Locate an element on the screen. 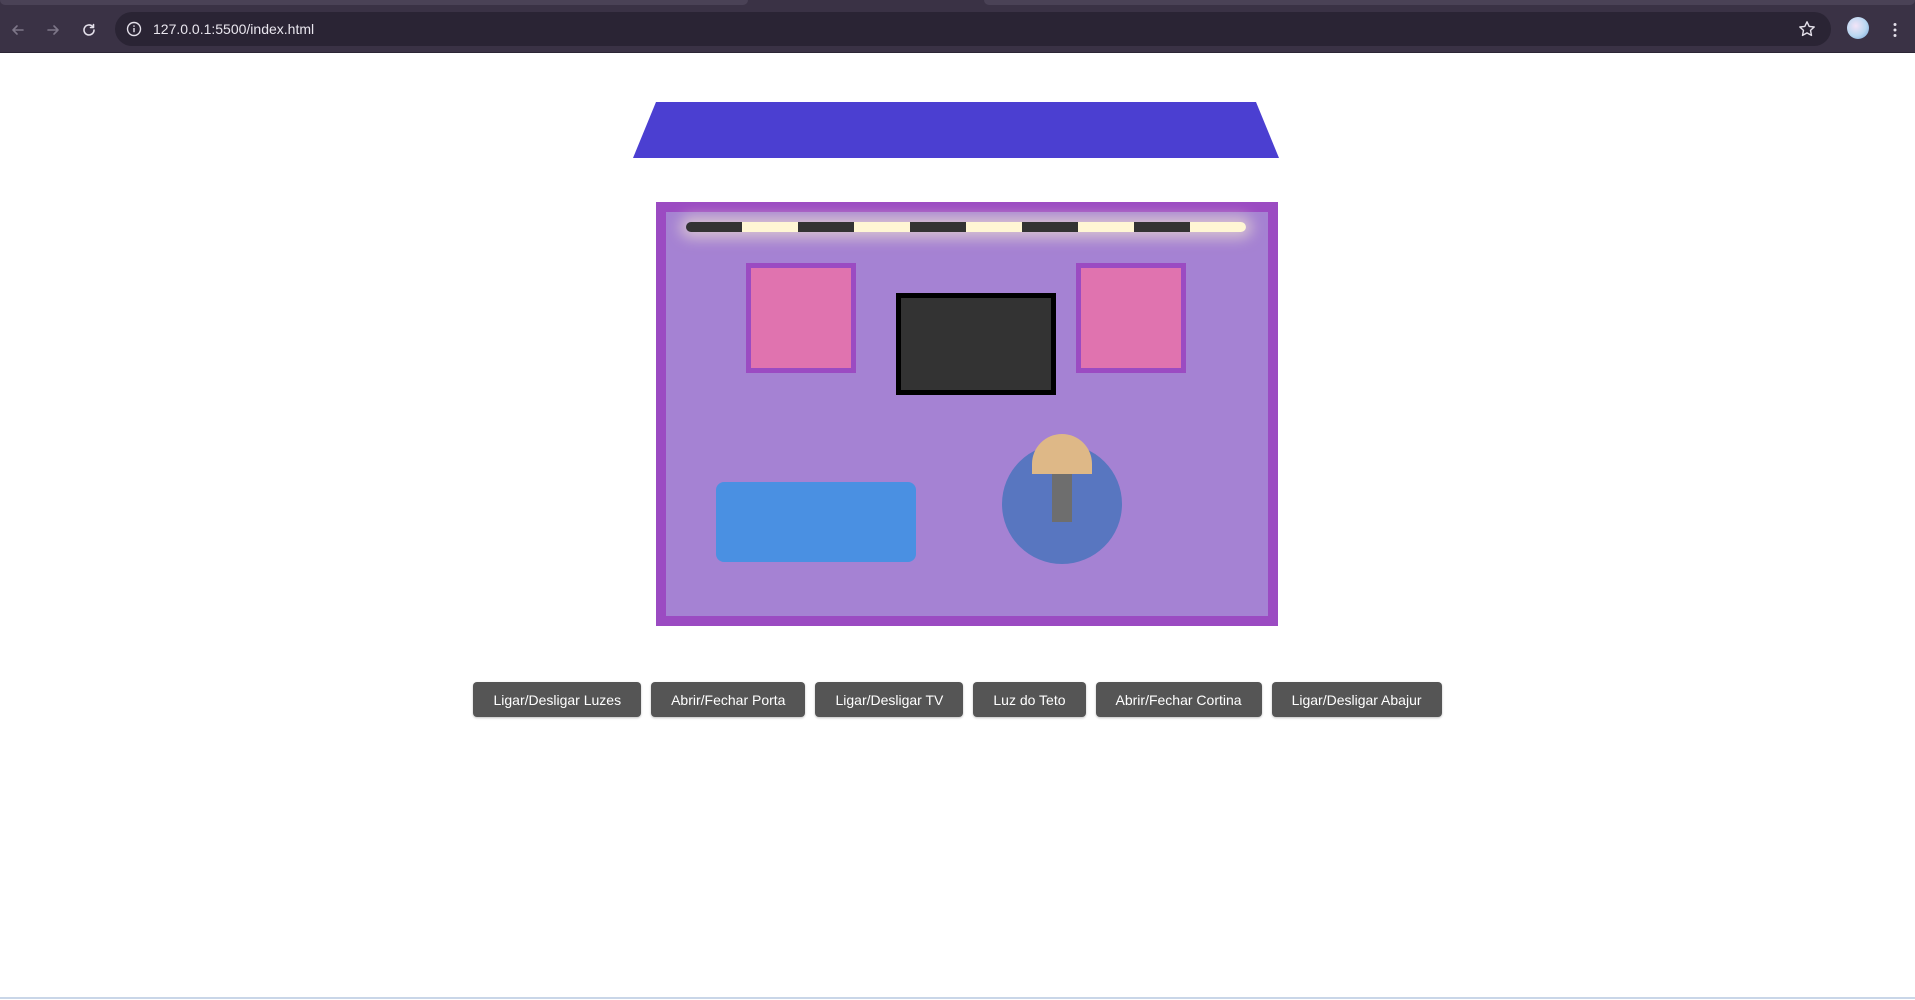  page-bottom-divider is located at coordinates (957, 998).